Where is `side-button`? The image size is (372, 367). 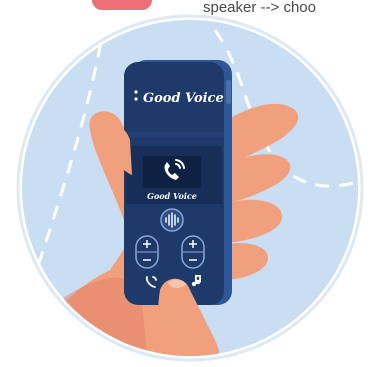
side-button is located at coordinates (228, 92).